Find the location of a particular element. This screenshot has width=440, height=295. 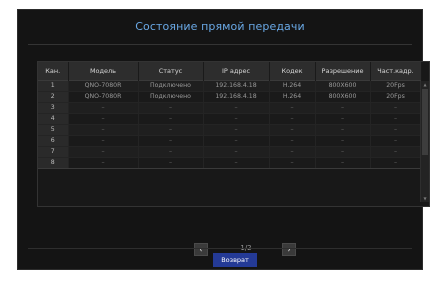

next-page-button: › is located at coordinates (289, 249).